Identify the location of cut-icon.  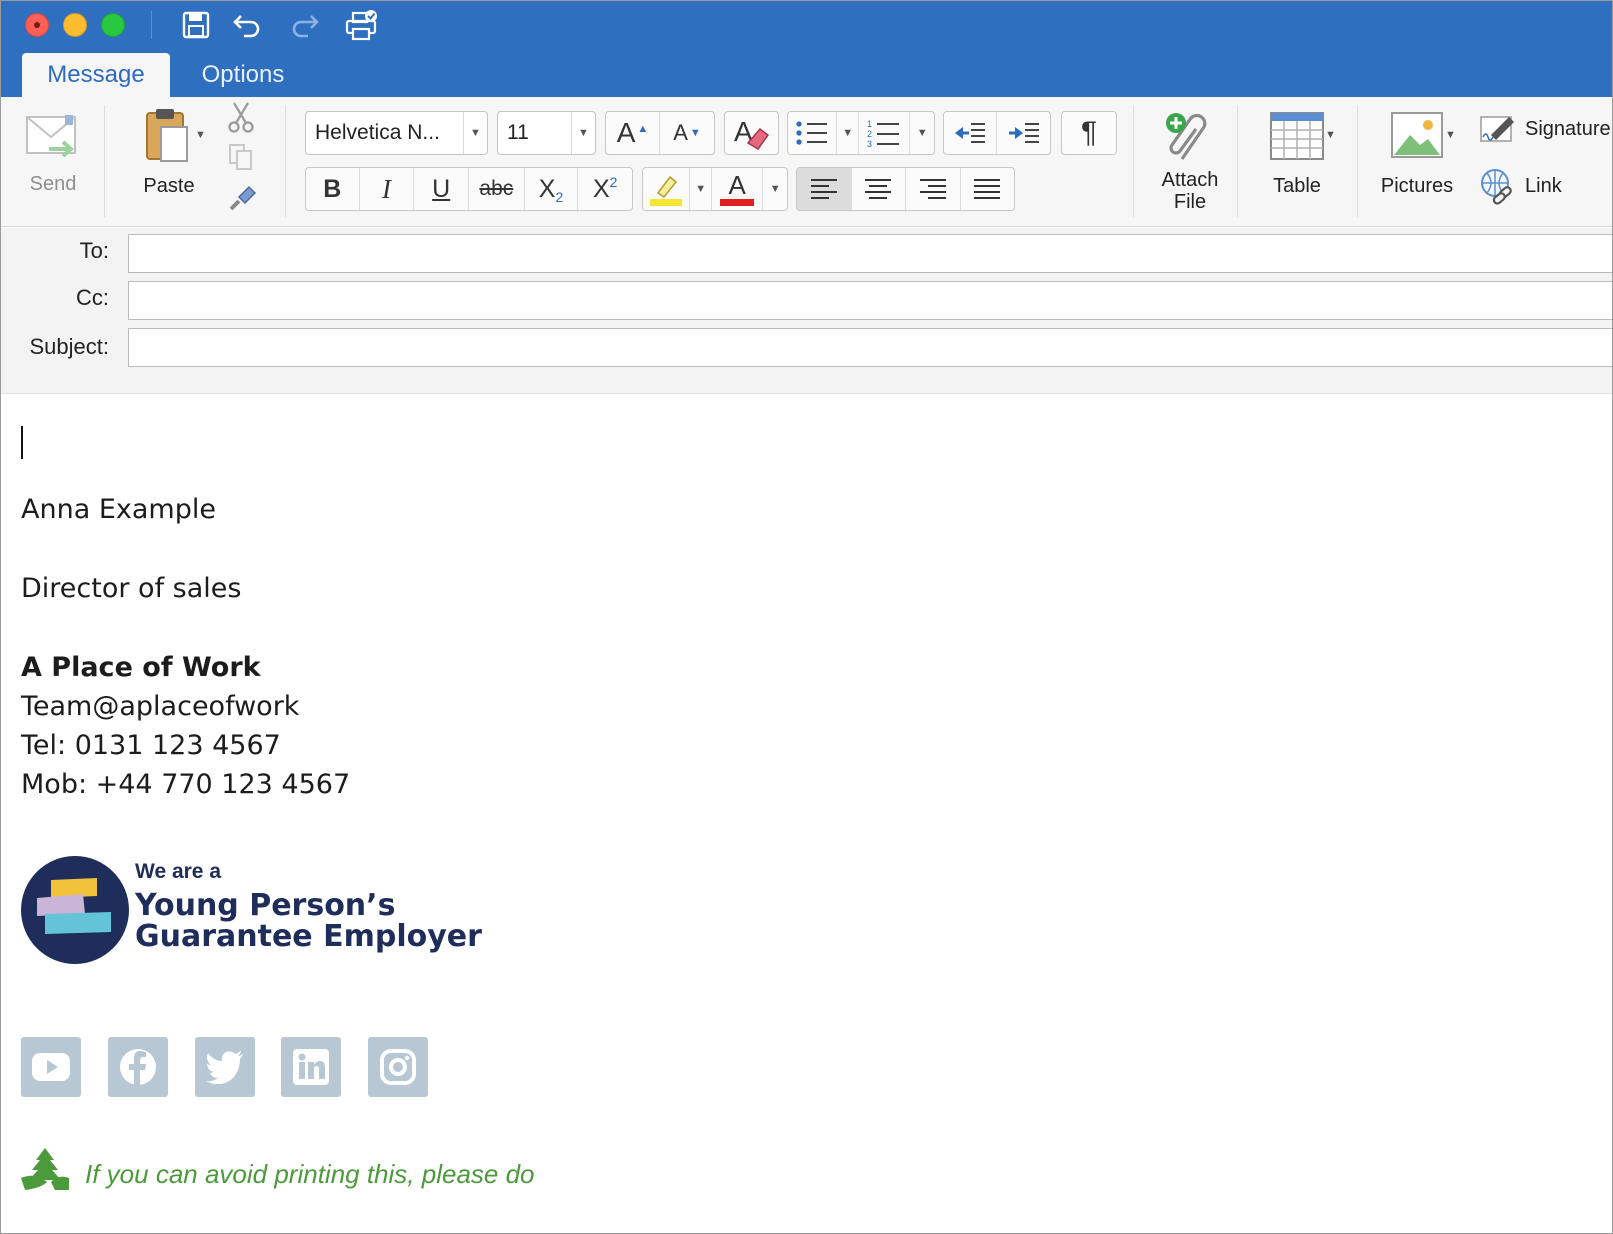
(241, 119).